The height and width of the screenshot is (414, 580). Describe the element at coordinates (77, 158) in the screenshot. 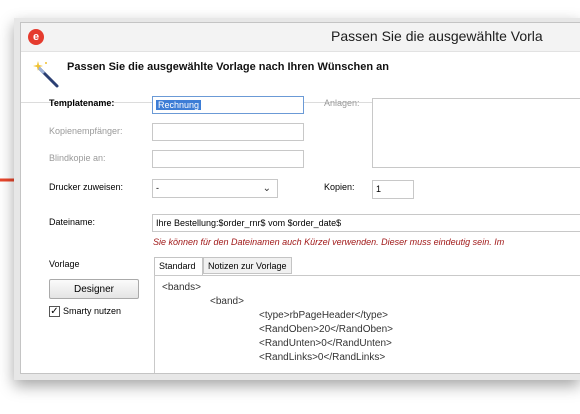

I see `blindkopie-label: Blindkopie an:` at that location.